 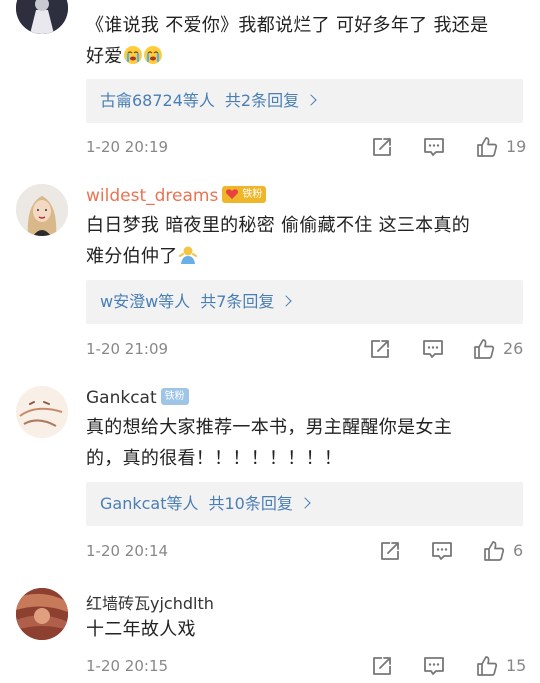 I want to click on username: wildest_dreams 铁粉, so click(x=176, y=195).